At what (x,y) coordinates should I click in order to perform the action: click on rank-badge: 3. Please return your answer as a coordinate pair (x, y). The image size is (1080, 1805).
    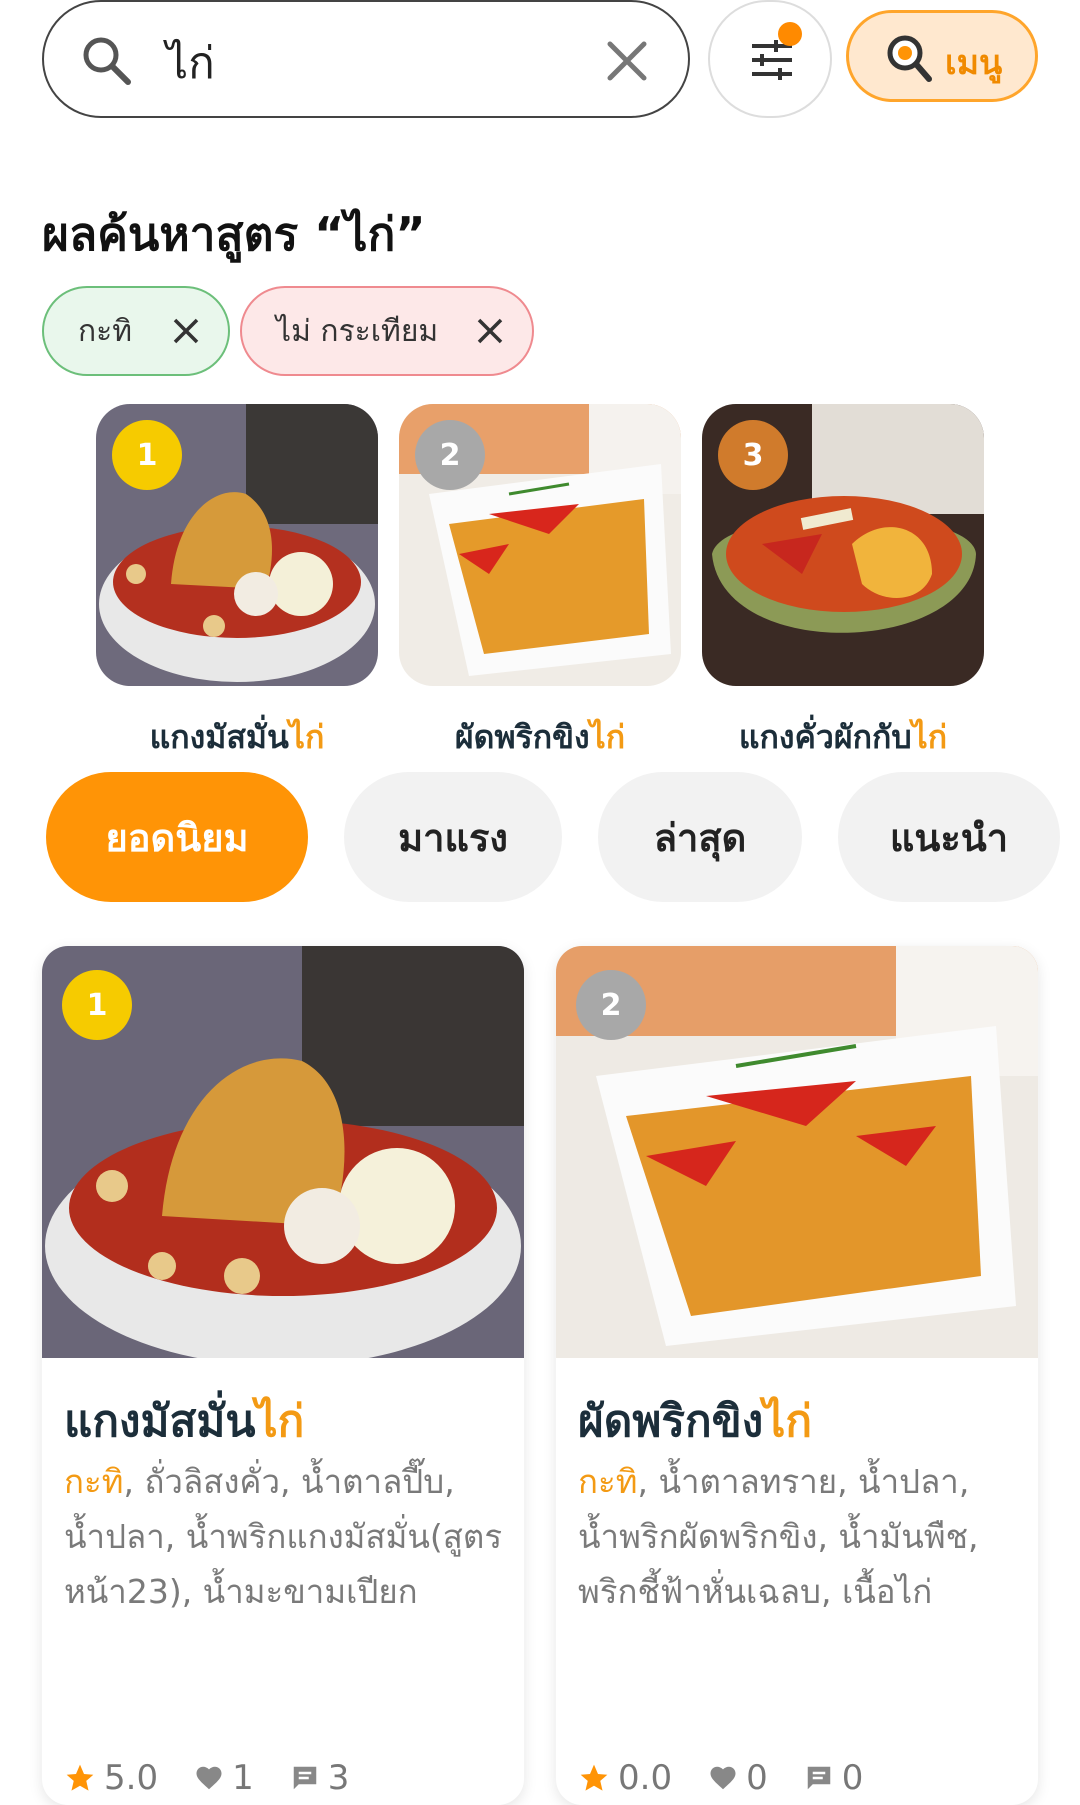
    Looking at the image, I should click on (753, 455).